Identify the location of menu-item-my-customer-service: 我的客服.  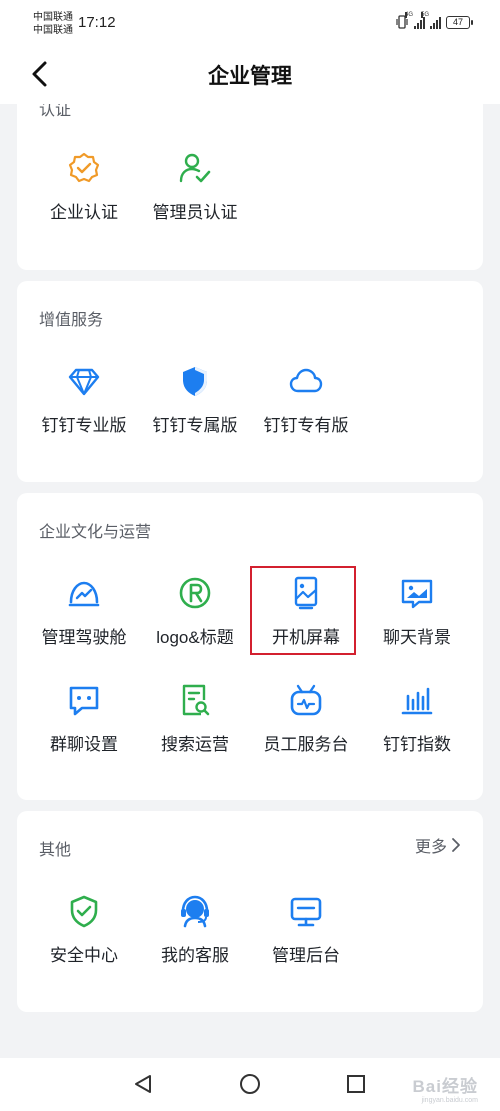
(195, 929).